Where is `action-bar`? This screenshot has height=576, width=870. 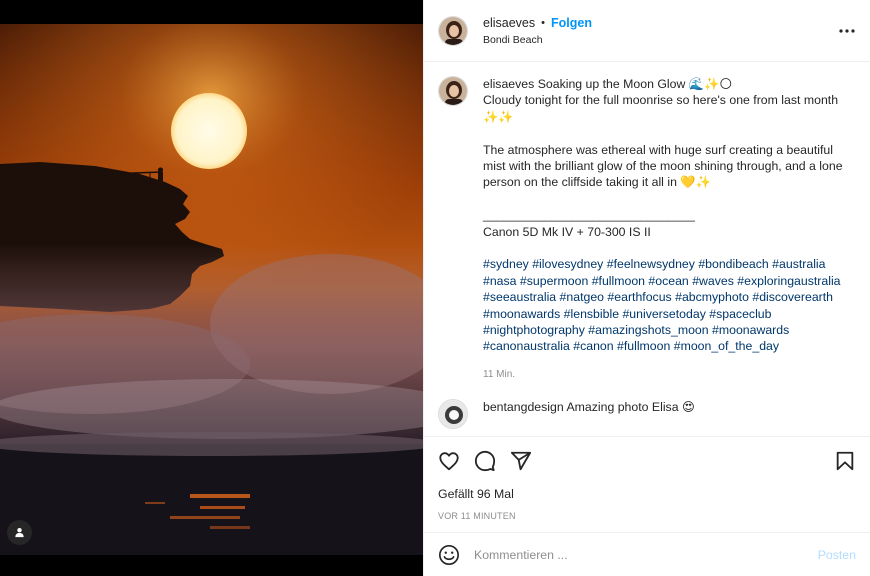
action-bar is located at coordinates (647, 461).